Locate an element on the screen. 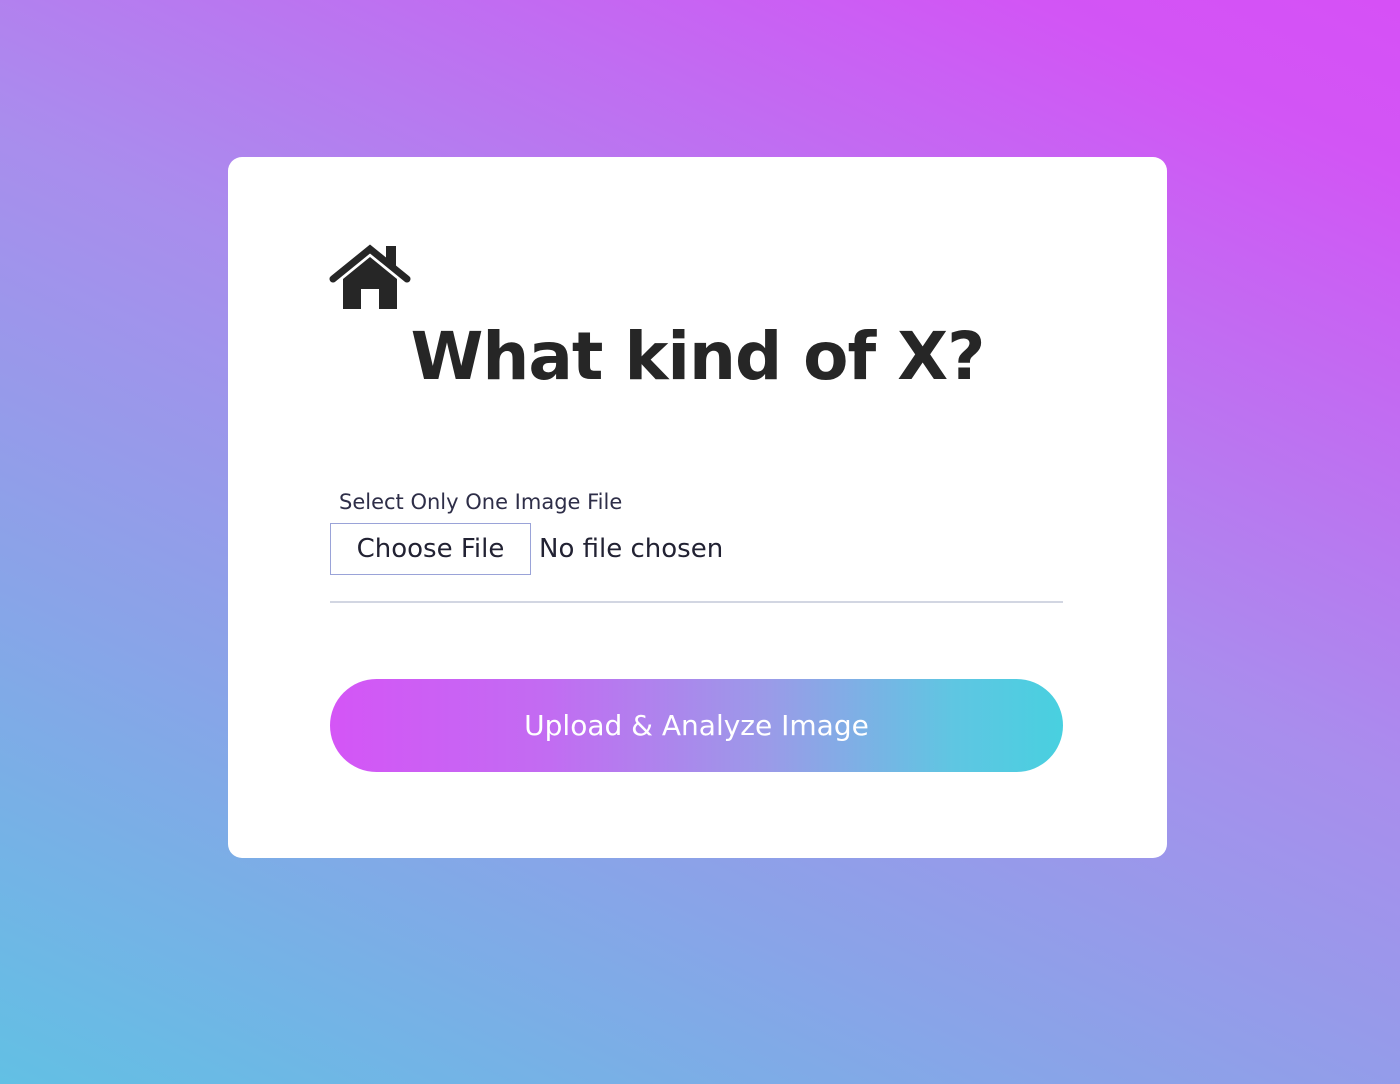 This screenshot has width=1400, height=1084. page-title: What kind of X? is located at coordinates (698, 356).